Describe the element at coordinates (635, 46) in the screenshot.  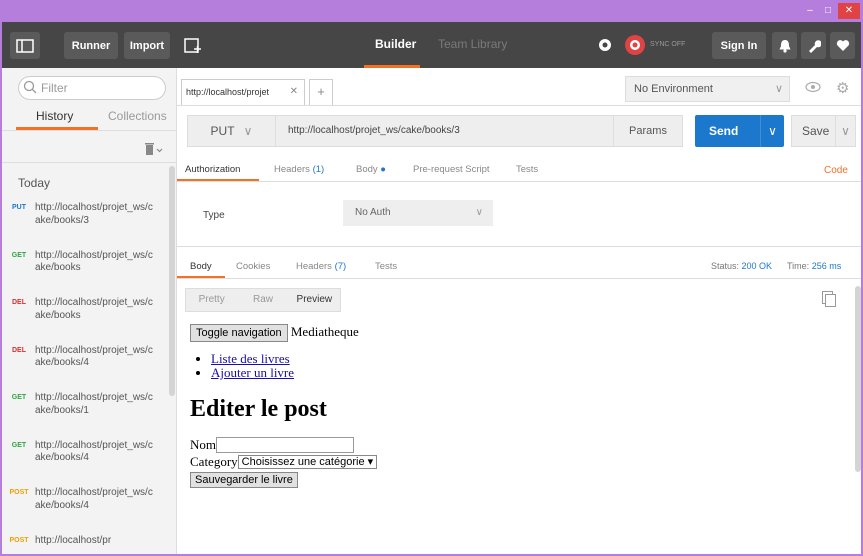
I see `sync-icon` at that location.